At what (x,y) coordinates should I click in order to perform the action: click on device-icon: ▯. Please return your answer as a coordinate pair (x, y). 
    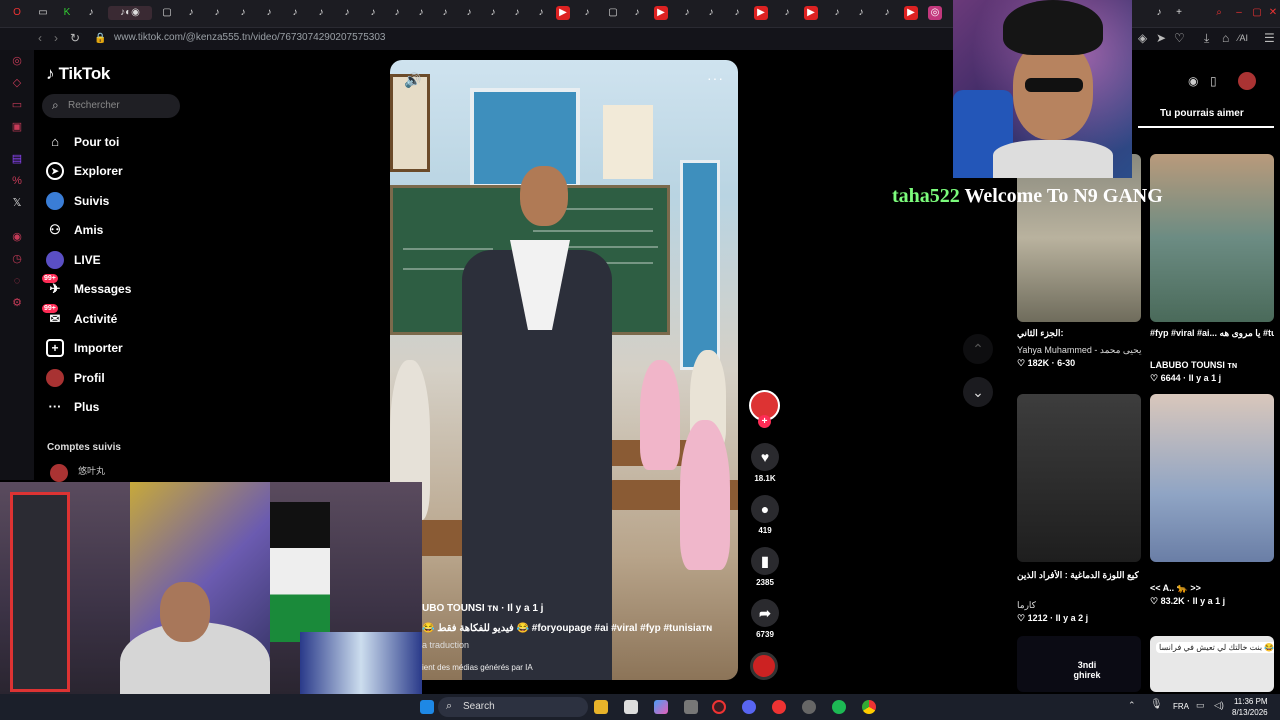
    Looking at the image, I should click on (1213, 81).